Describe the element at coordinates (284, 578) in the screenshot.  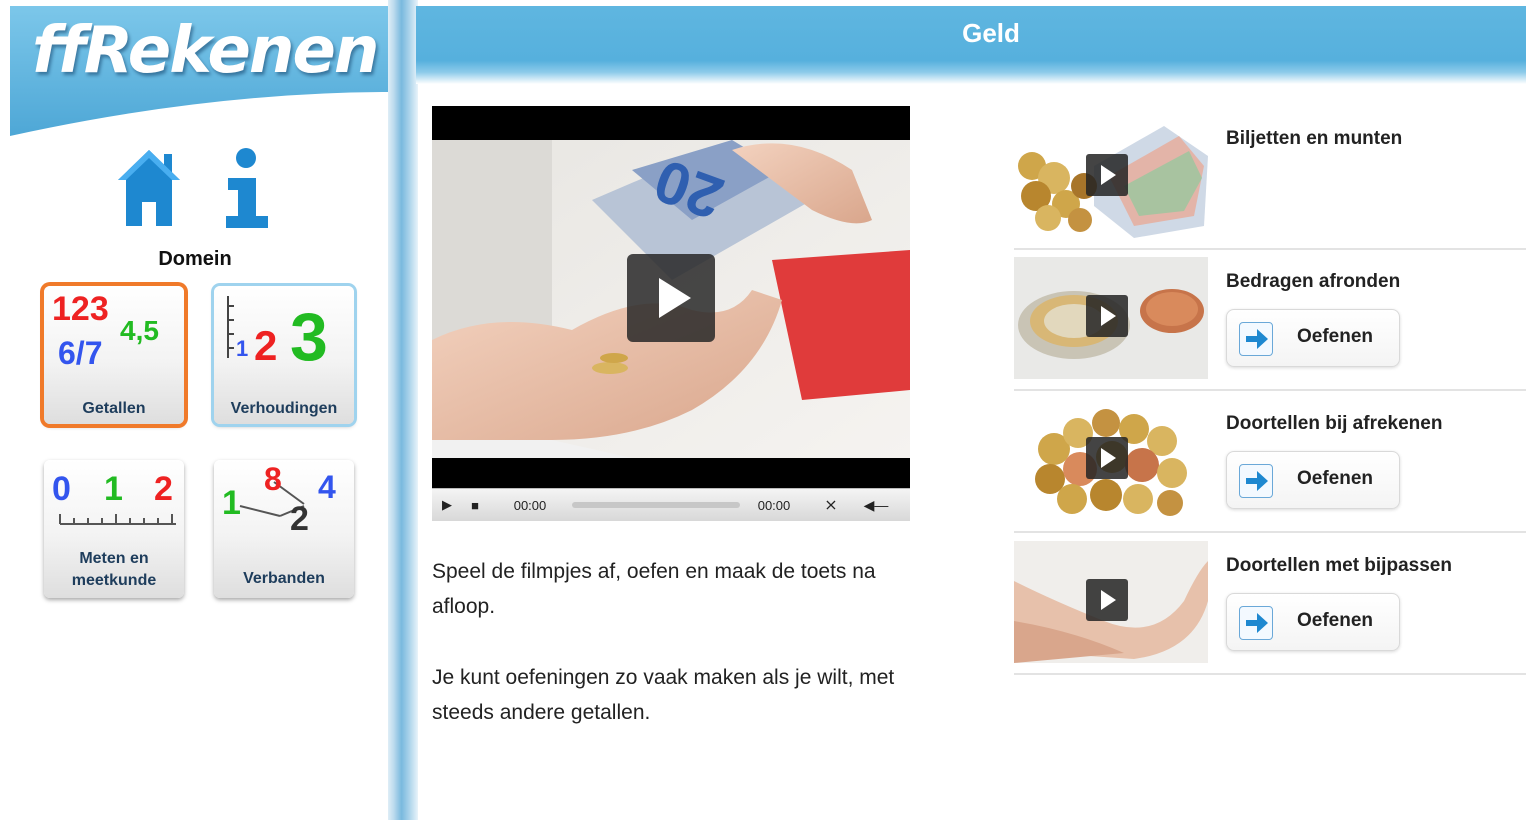
I see `tile-label: Verbanden` at that location.